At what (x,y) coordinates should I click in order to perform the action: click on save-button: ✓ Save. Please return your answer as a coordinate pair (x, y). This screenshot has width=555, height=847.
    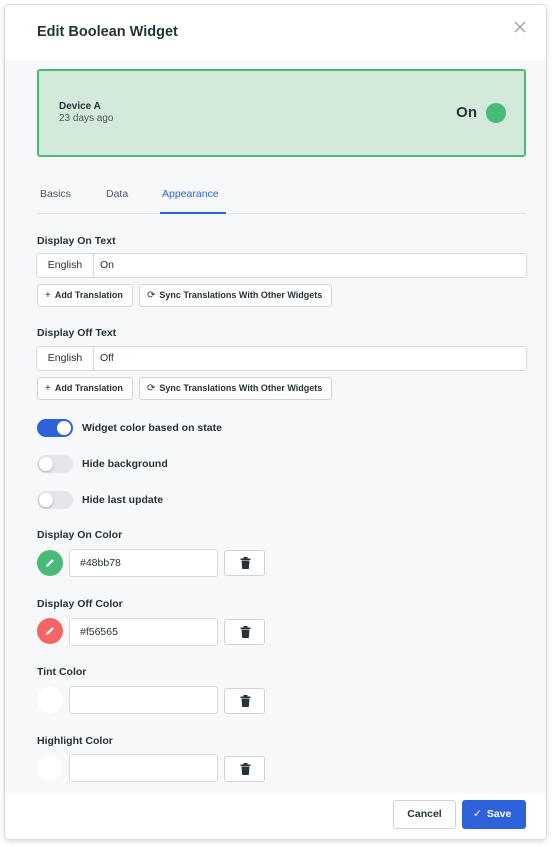
    Looking at the image, I should click on (494, 814).